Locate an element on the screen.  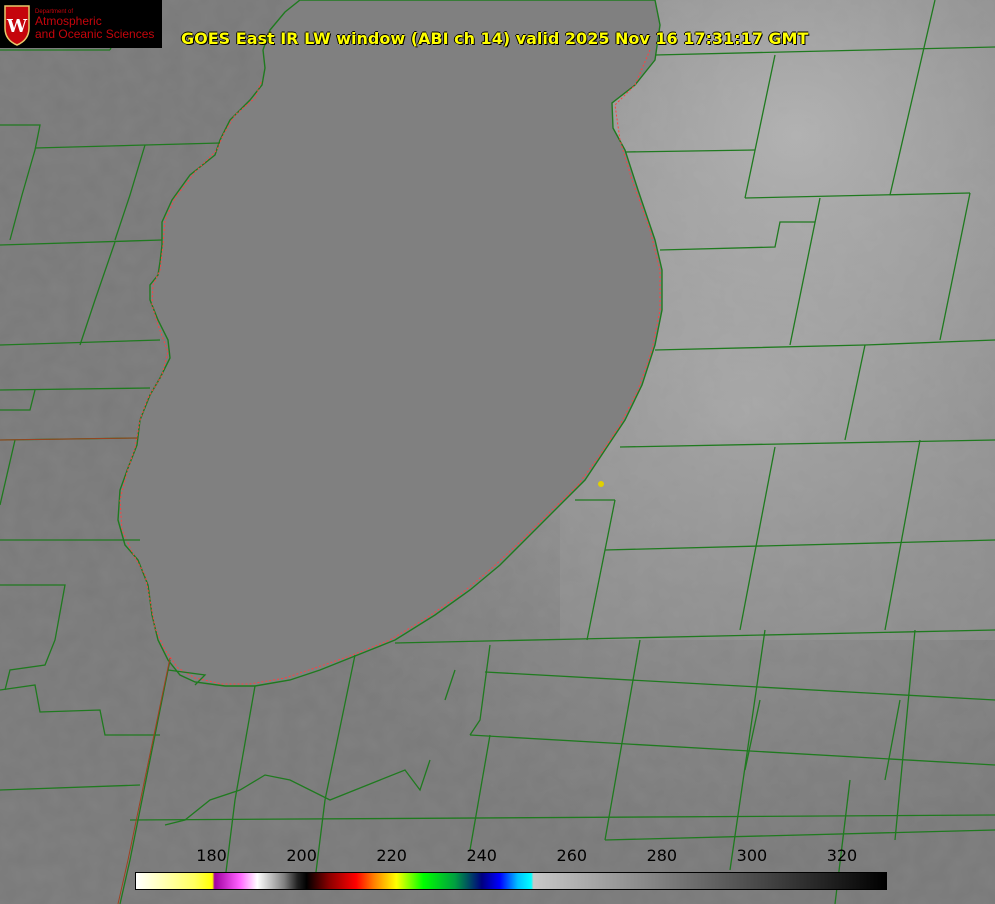
colorbar-tick-label: 200 is located at coordinates (301, 855).